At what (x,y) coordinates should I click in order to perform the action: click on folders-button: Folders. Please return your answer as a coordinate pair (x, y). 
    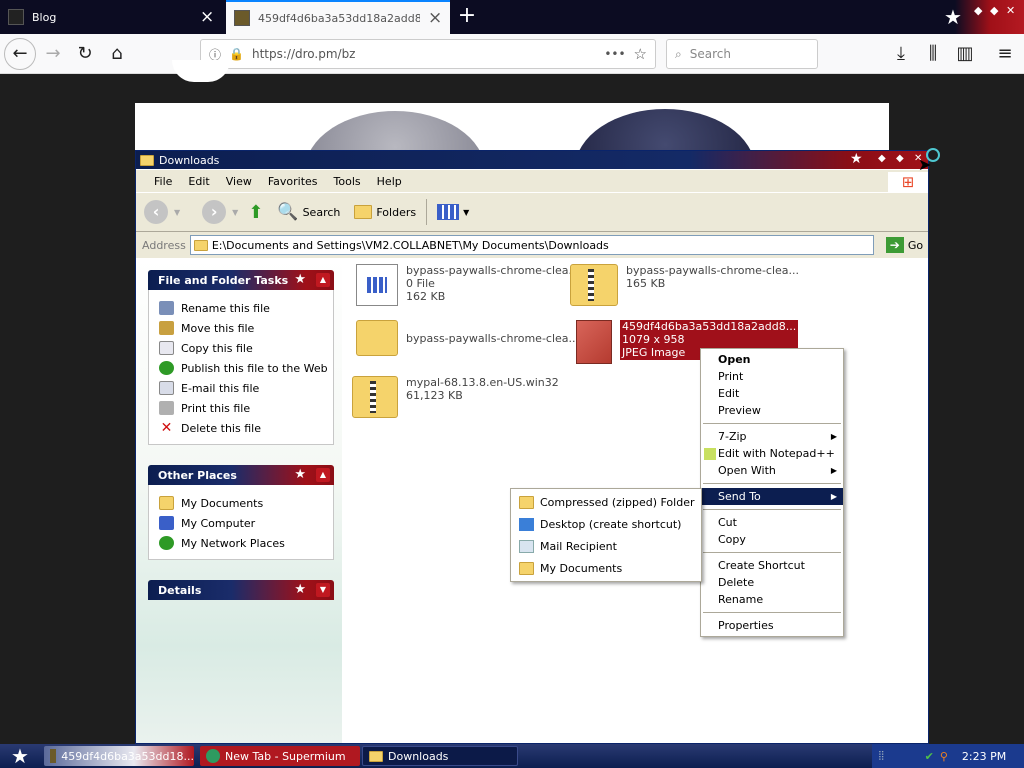
    Looking at the image, I should click on (385, 212).